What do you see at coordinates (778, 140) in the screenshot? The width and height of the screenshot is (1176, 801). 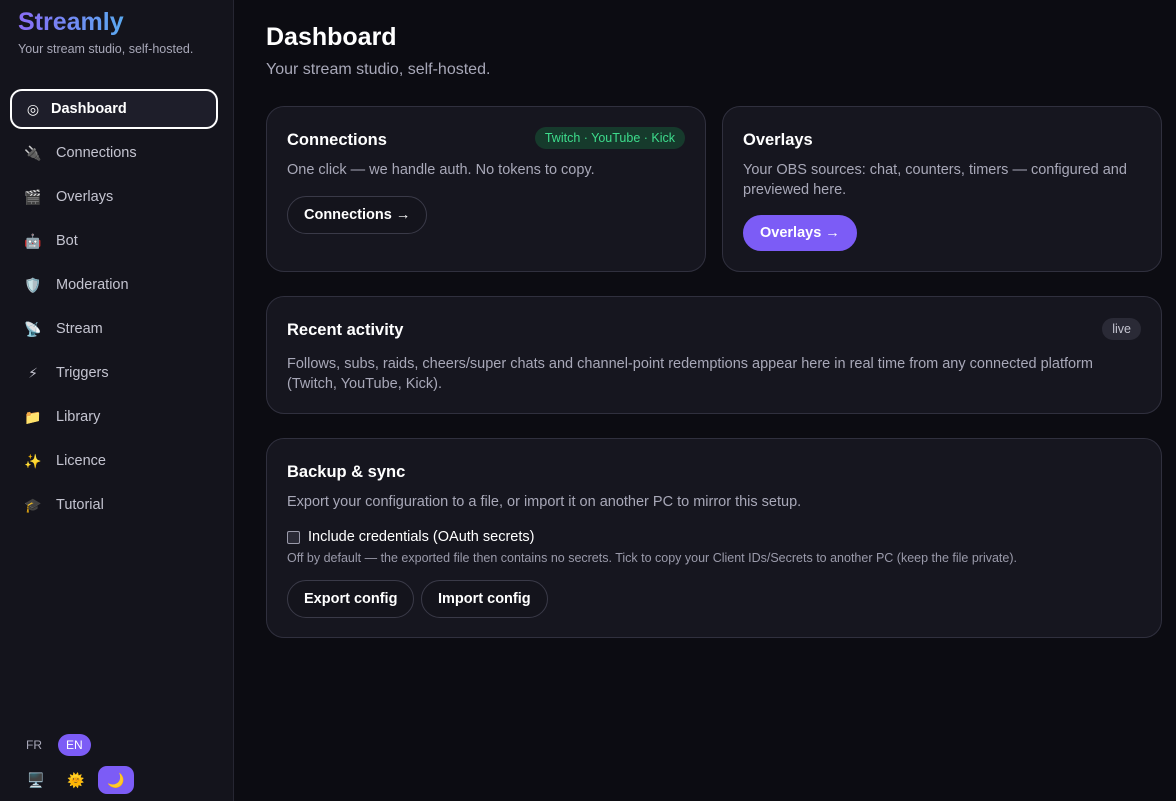 I see `card-title: Overlays` at bounding box center [778, 140].